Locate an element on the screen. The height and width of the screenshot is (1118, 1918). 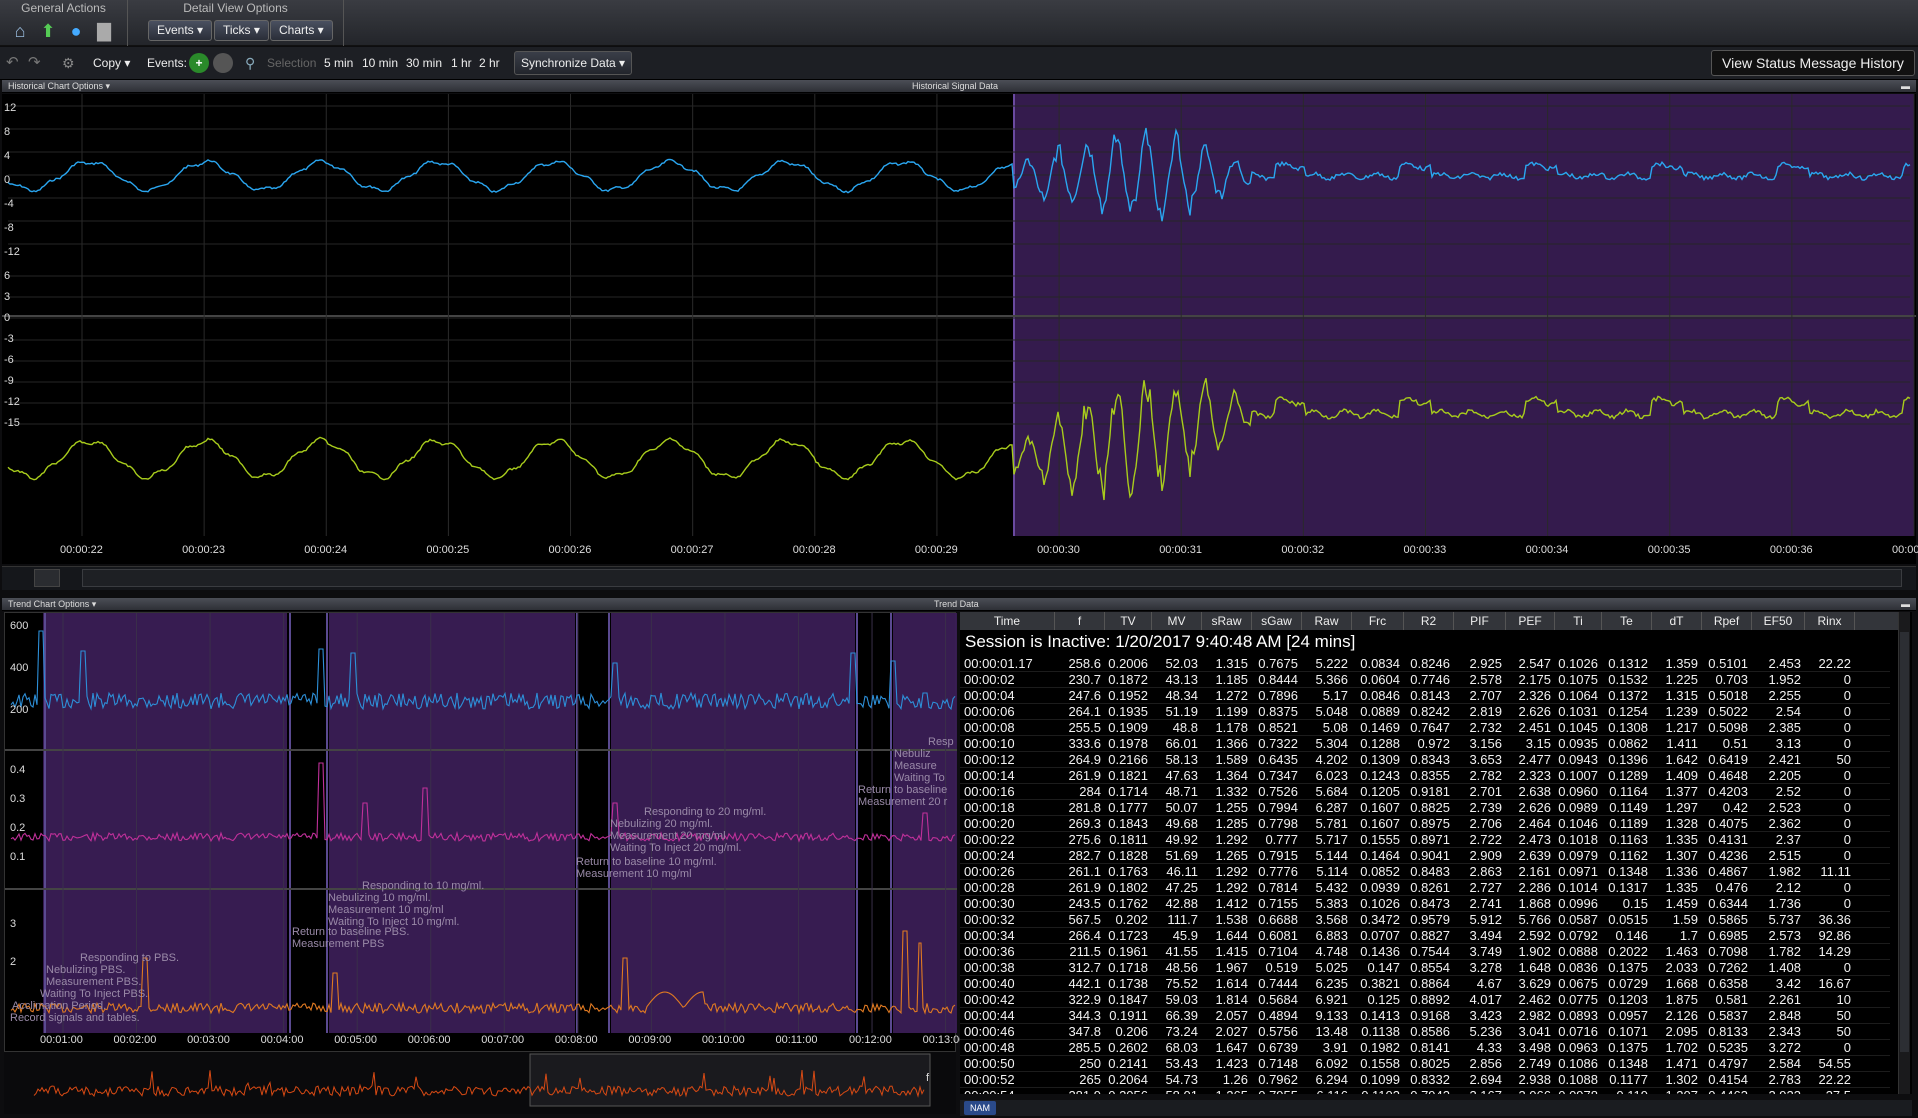
table-scrollbar is located at coordinates (1904, 853).